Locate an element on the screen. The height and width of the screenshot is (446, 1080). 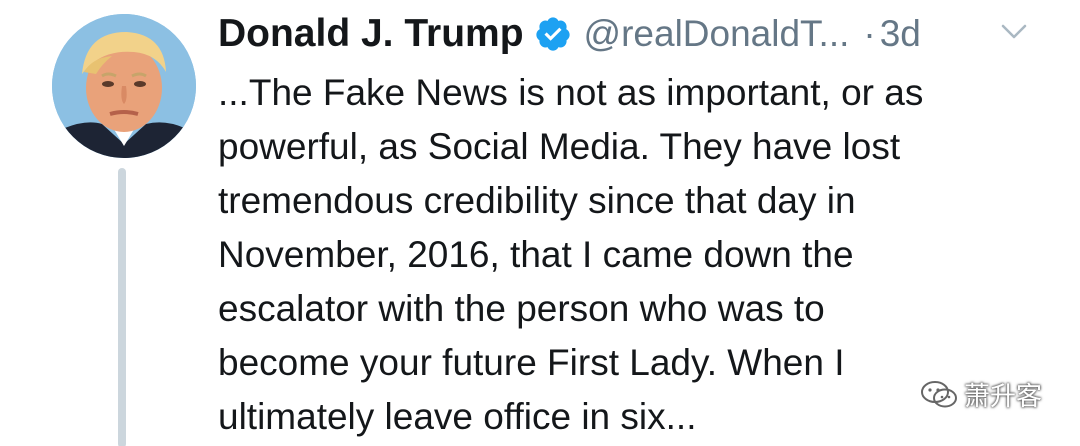
watermark: 萧升客 is located at coordinates (981, 394).